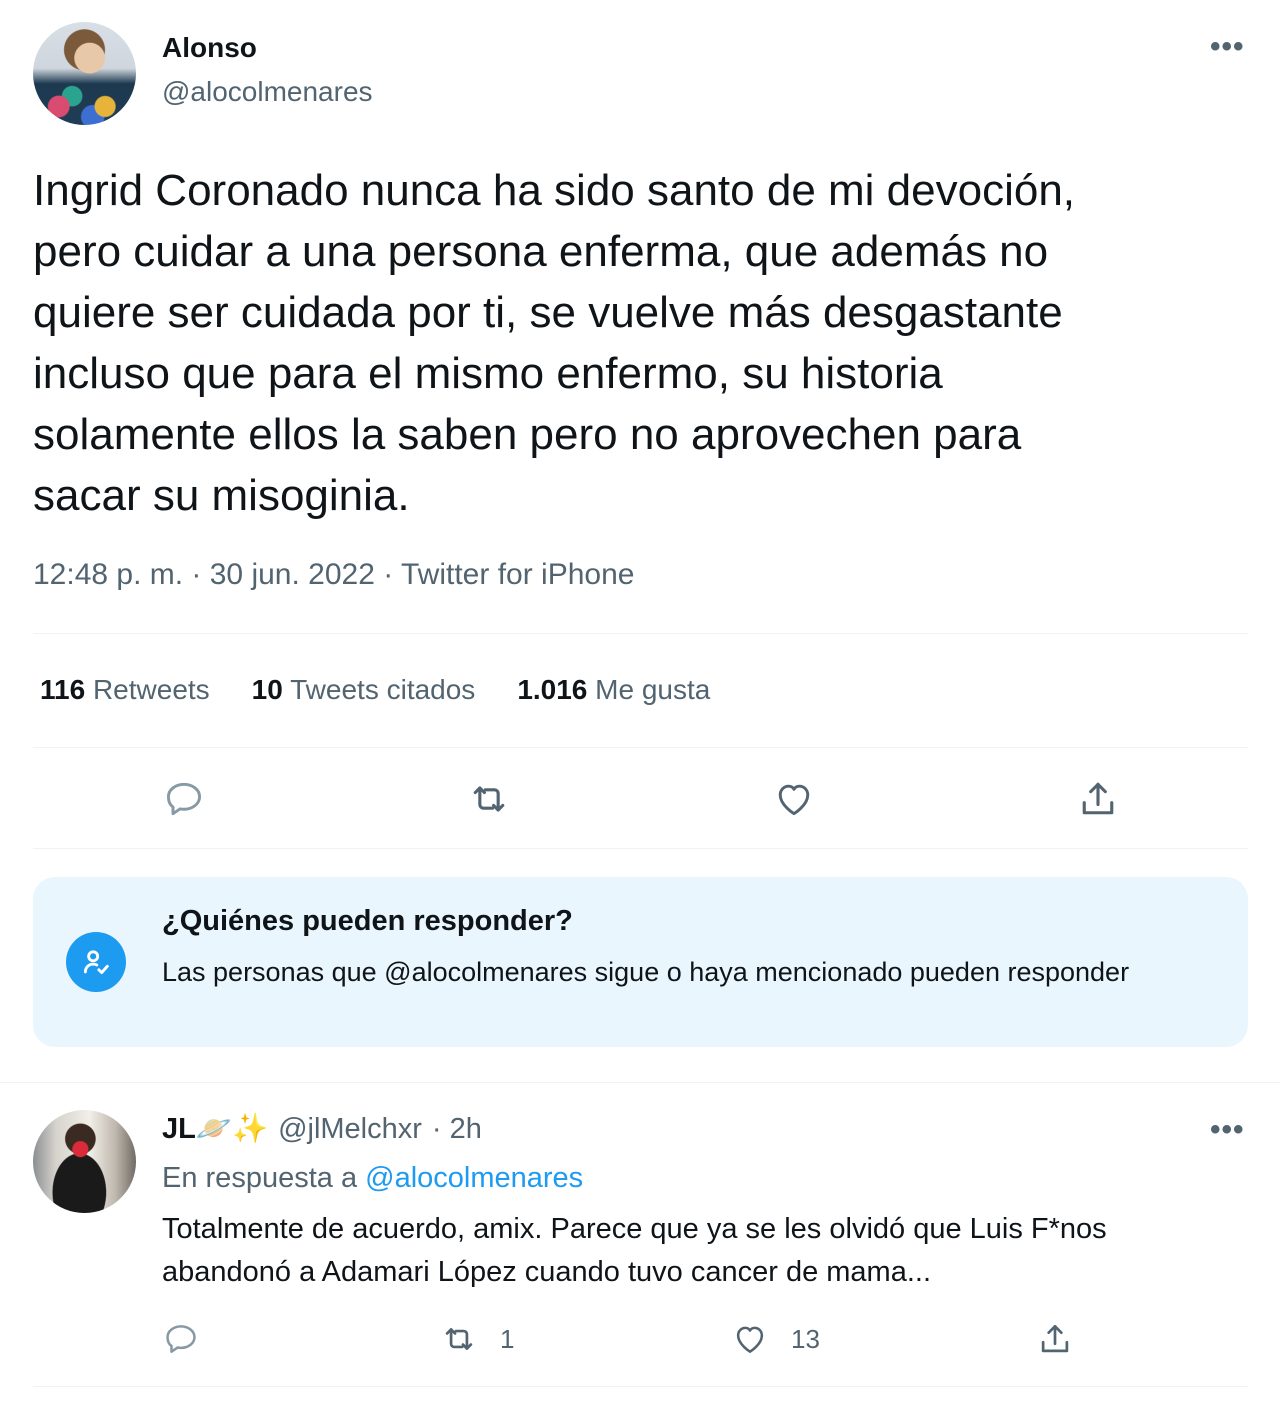 Image resolution: width=1280 pixels, height=1416 pixels. What do you see at coordinates (267, 92) in the screenshot?
I see `author-handle: @alocolmenares` at bounding box center [267, 92].